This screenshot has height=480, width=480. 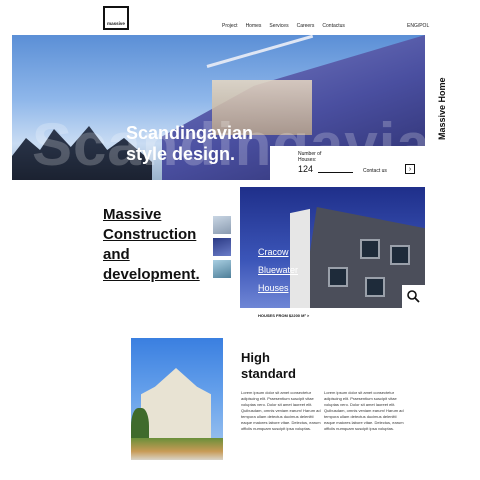 What do you see at coordinates (177, 449) in the screenshot?
I see `garden` at bounding box center [177, 449].